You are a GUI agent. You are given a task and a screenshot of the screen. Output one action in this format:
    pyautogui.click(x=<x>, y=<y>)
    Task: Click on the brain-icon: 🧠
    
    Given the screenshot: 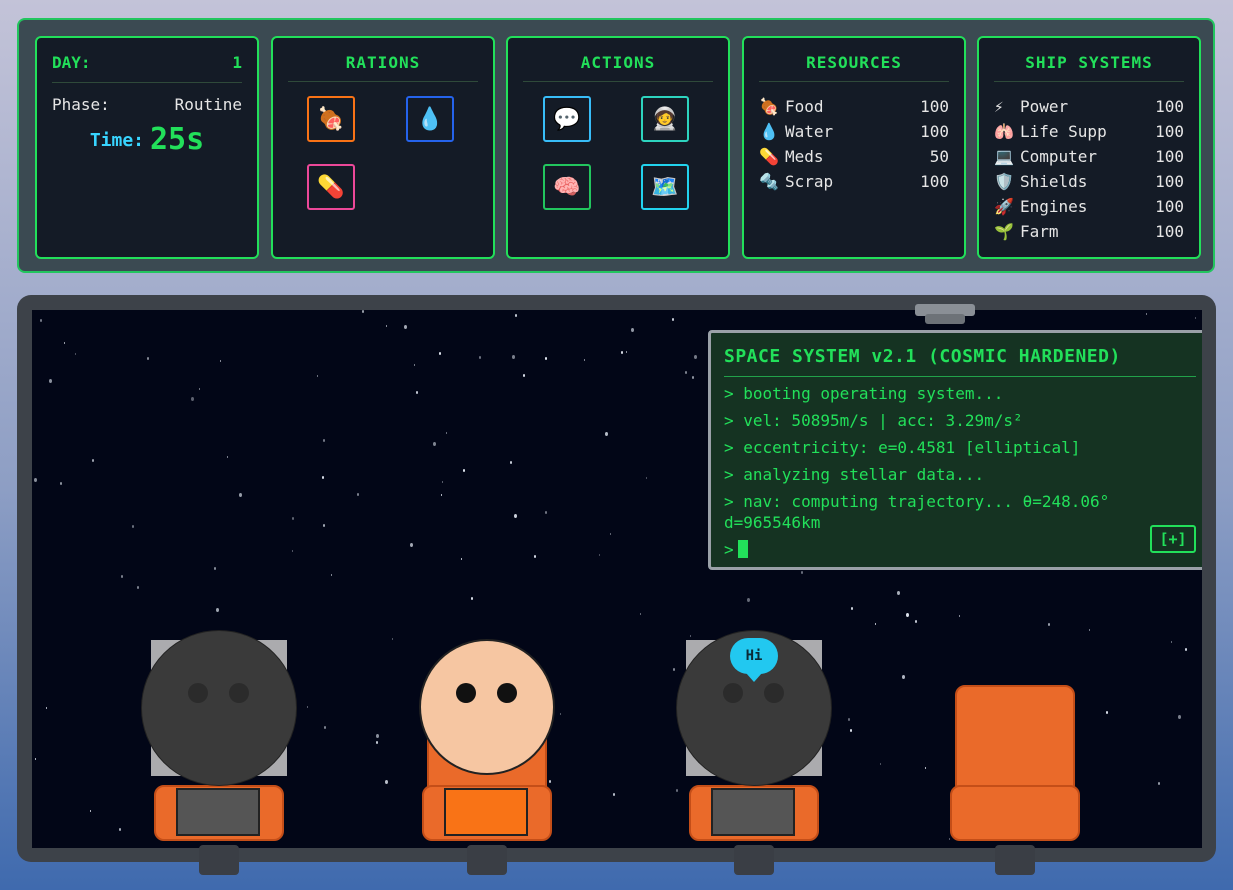 What is the action you would take?
    pyautogui.click(x=567, y=187)
    